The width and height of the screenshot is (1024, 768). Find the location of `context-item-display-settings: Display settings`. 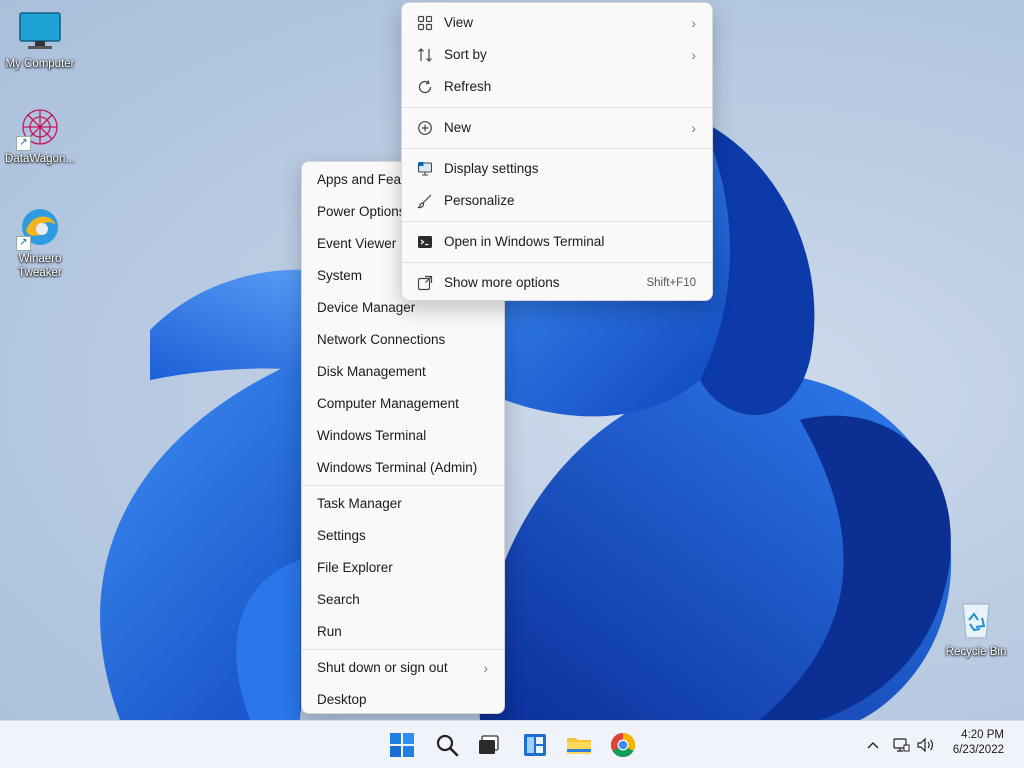

context-item-display-settings: Display settings is located at coordinates (557, 169).